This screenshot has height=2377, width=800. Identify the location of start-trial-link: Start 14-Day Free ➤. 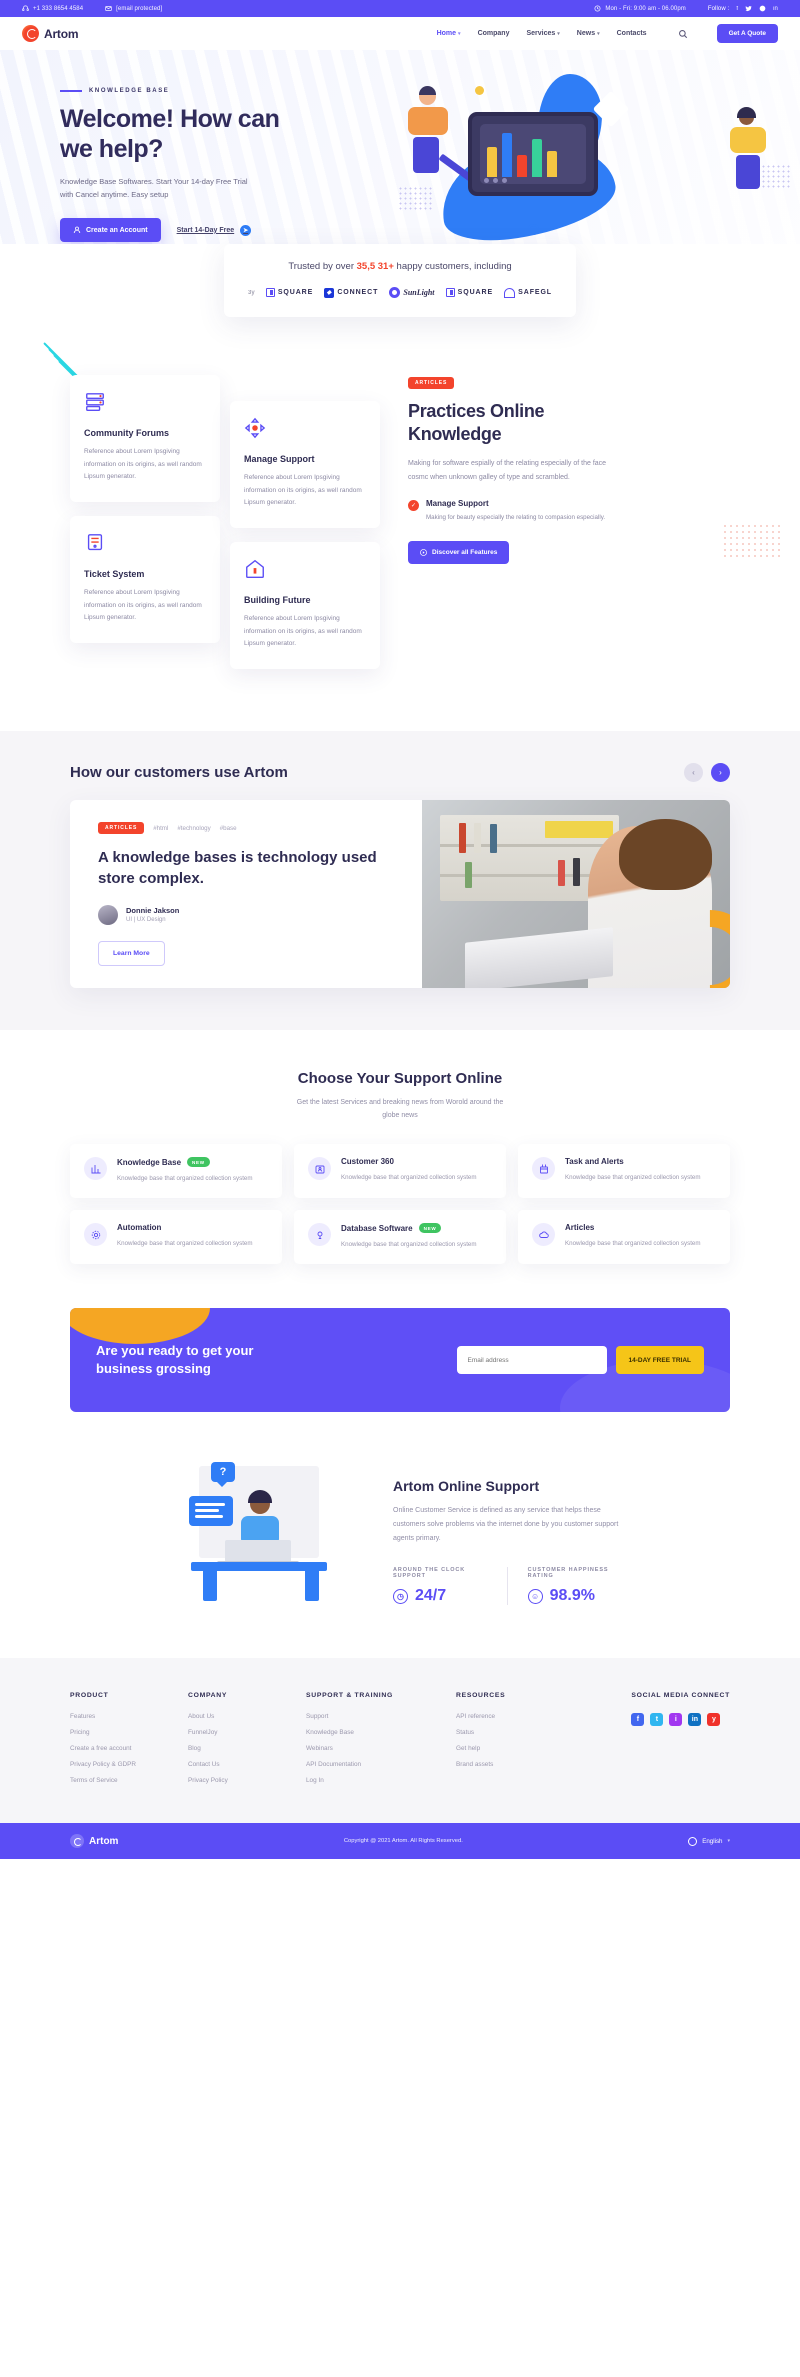
(214, 230).